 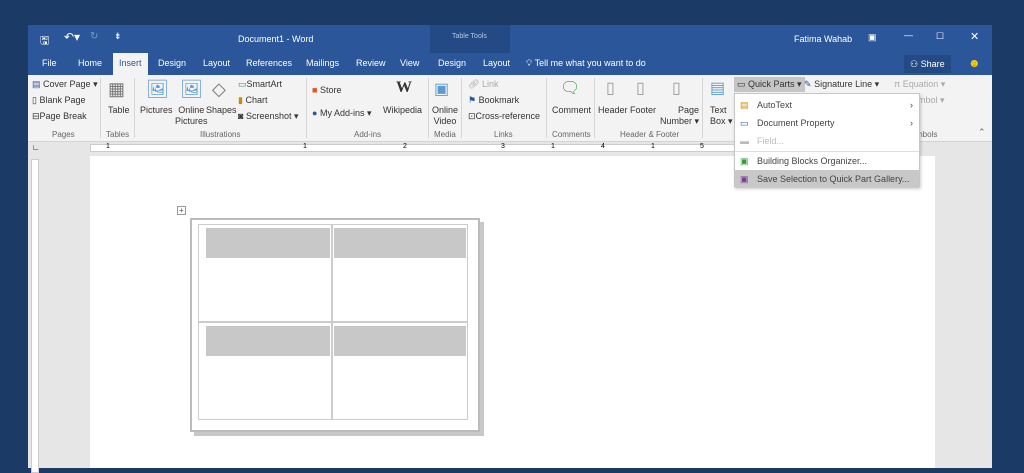 What do you see at coordinates (496, 63) in the screenshot?
I see `tab-table-layout: Layout` at bounding box center [496, 63].